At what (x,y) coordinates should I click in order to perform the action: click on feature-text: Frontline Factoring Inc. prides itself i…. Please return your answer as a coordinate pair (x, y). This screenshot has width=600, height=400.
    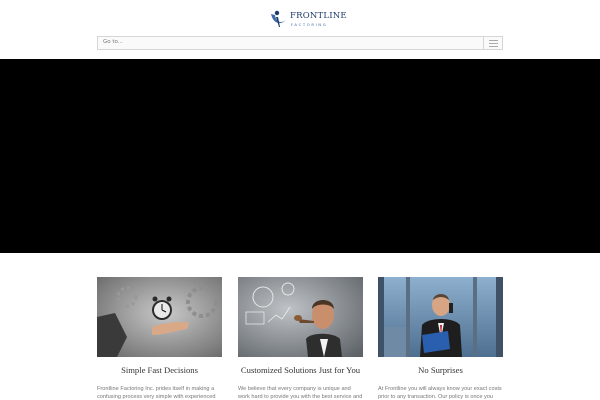
    Looking at the image, I should click on (156, 393).